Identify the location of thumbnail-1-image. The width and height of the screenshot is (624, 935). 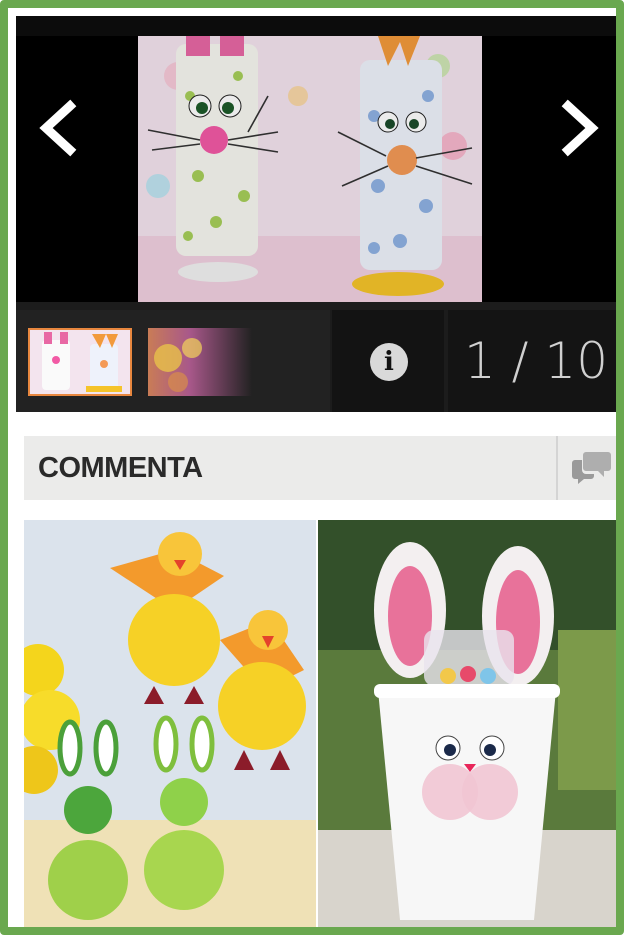
(80, 362).